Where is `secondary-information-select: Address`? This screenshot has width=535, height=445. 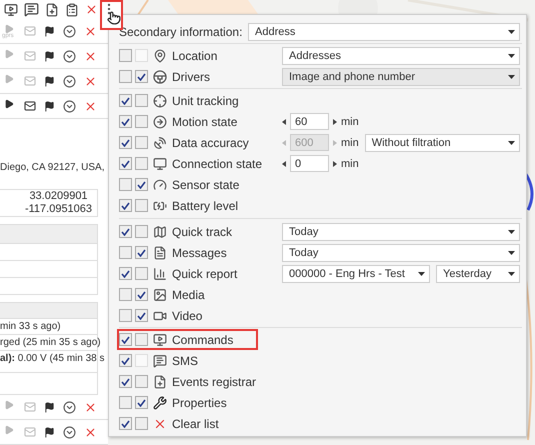
secondary-information-select: Address is located at coordinates (384, 31).